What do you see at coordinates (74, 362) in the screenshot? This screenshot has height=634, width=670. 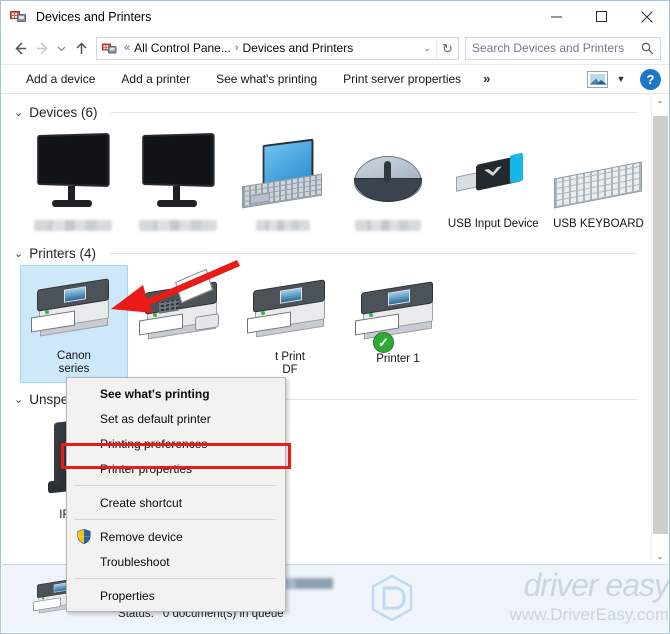 I see `printer-label: Canon series` at bounding box center [74, 362].